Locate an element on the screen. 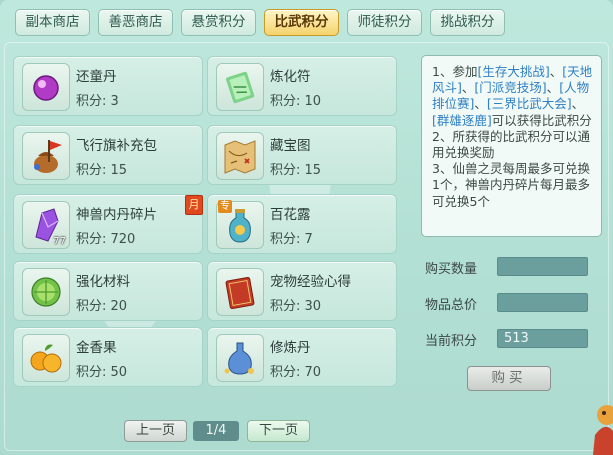  current-points-label: 当前积分 is located at coordinates (451, 341).